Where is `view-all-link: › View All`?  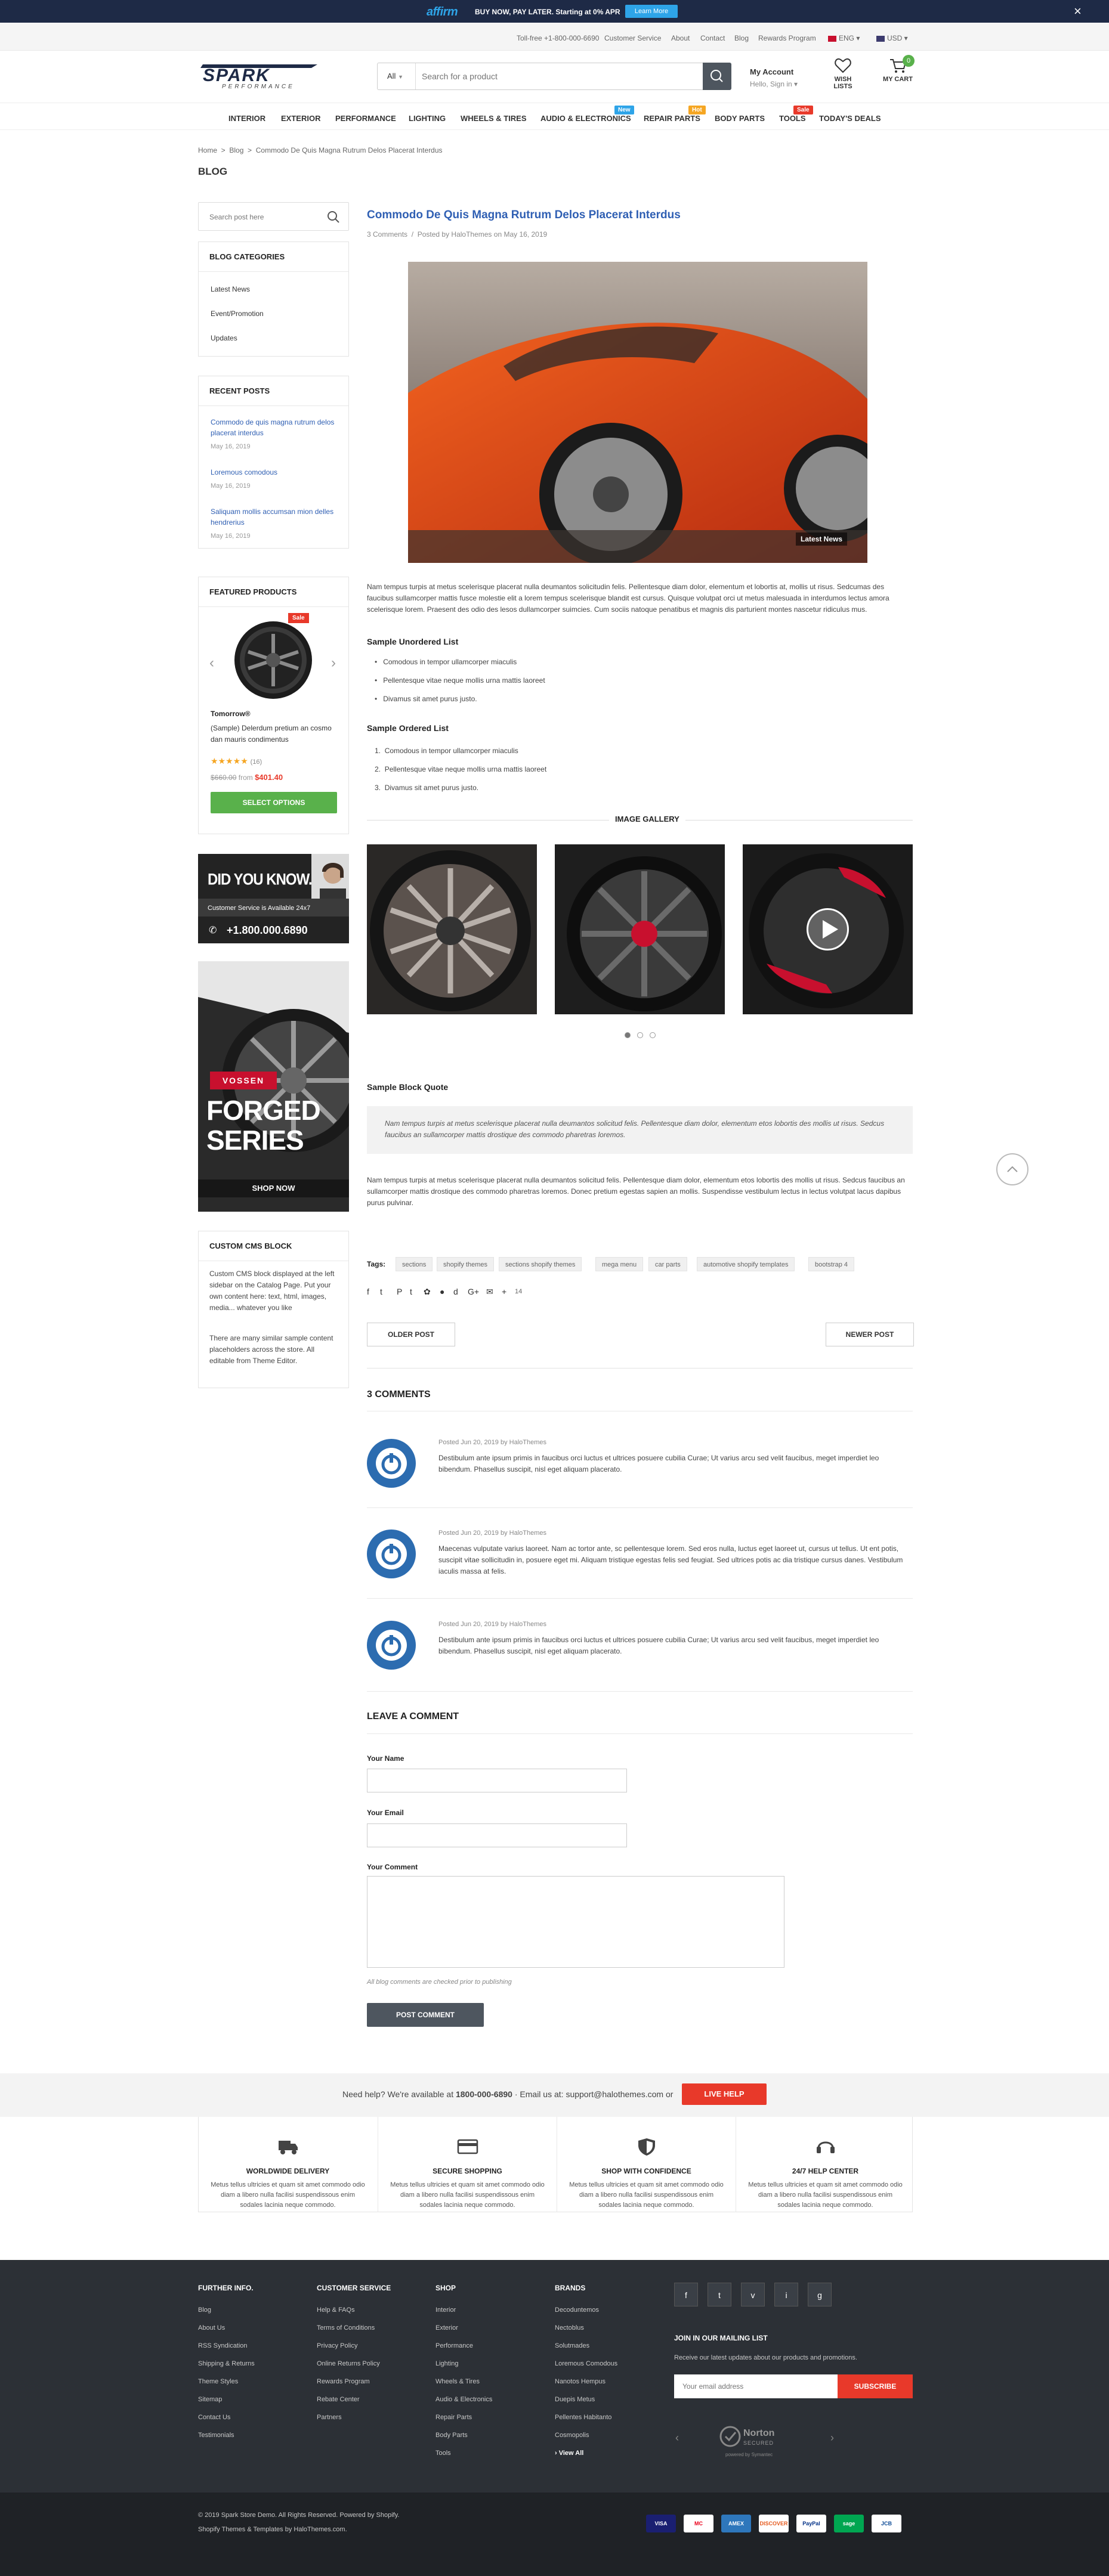
view-all-link: › View All is located at coordinates (569, 2454).